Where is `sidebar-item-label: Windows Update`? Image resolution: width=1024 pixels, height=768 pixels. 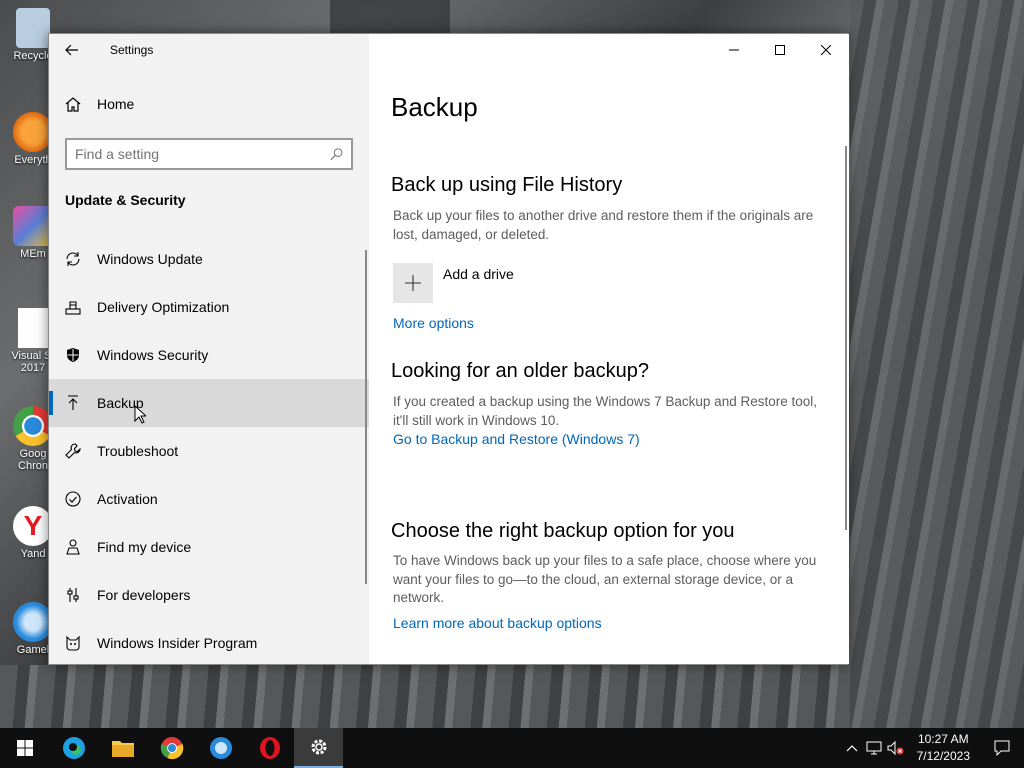
sidebar-item-label: Windows Update is located at coordinates (150, 259).